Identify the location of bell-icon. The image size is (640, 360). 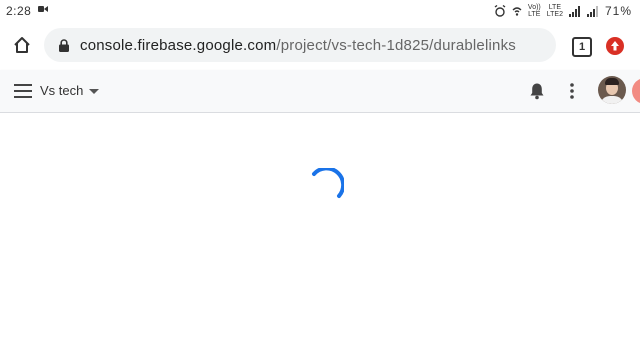
(537, 91).